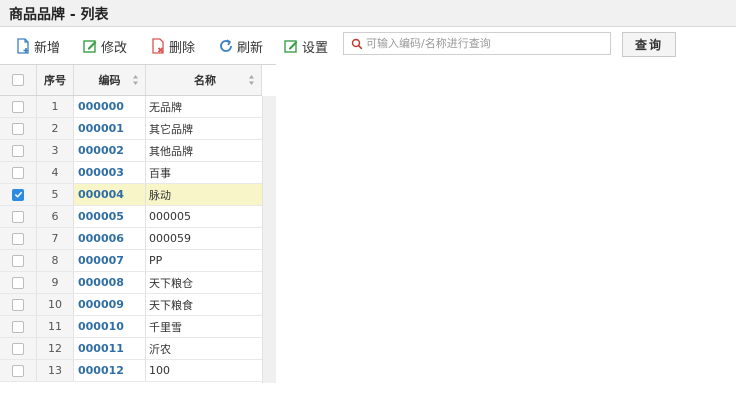 The image size is (736, 396). I want to click on row-name: 无品牌, so click(165, 107).